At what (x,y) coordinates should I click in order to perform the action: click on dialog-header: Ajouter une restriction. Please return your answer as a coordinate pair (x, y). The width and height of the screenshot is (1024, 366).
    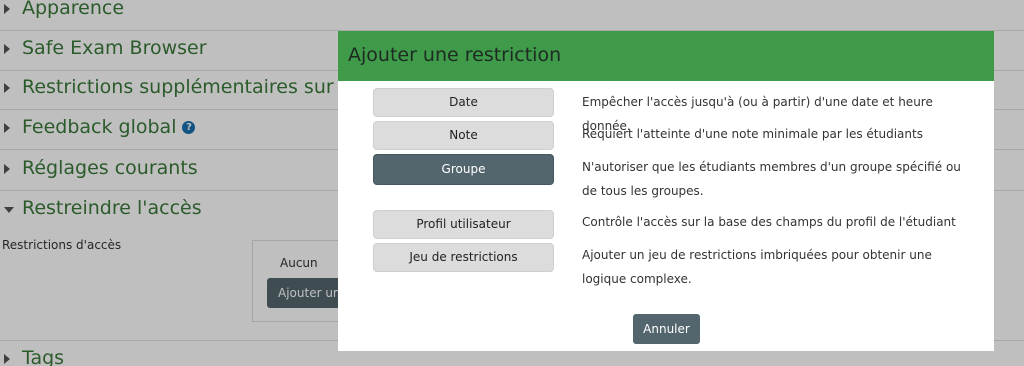
    Looking at the image, I should click on (666, 56).